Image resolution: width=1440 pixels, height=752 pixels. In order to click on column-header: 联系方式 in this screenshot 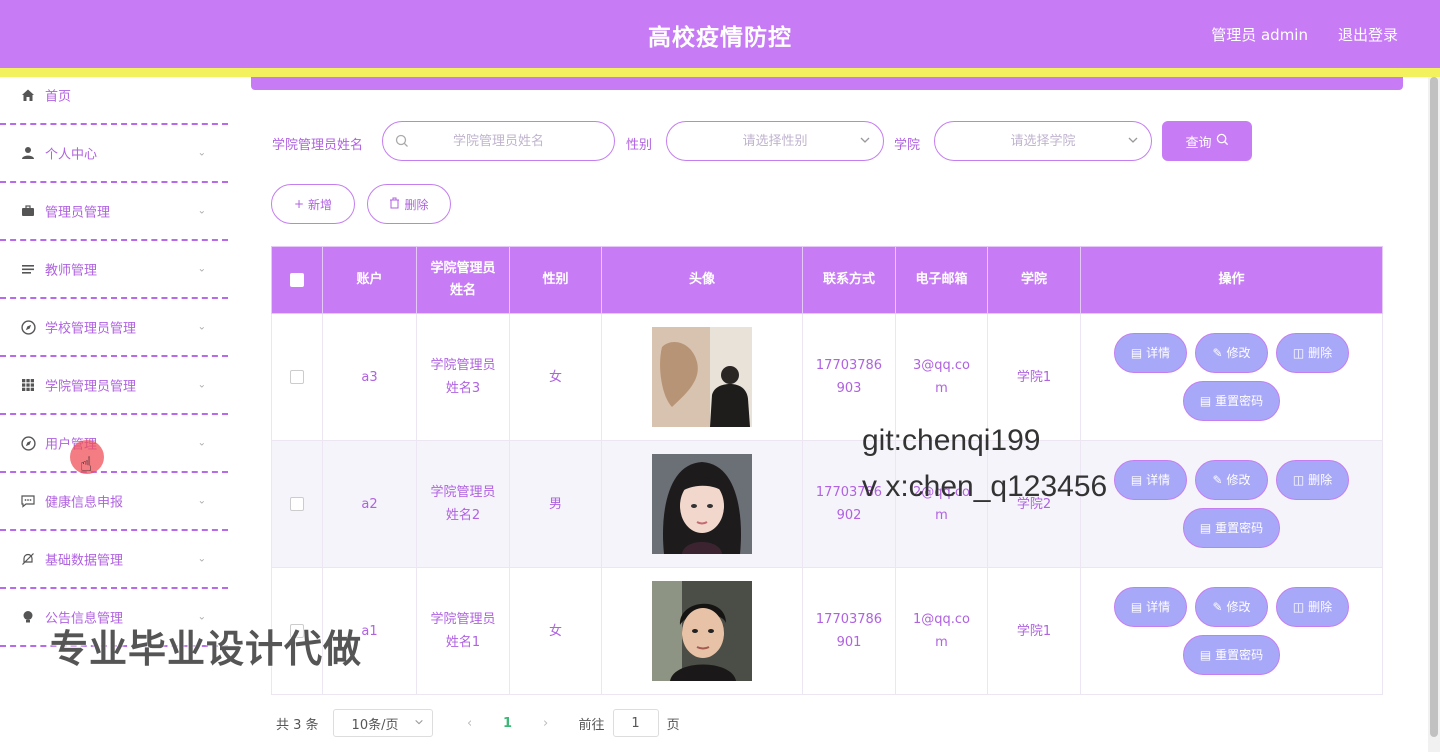, I will do `click(849, 280)`.